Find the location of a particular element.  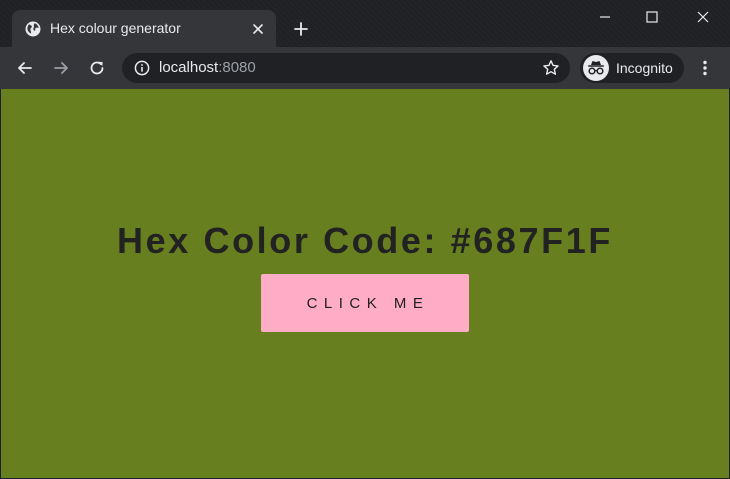

browser-toolbar: localhost:8080 Incognito is located at coordinates (365, 68).